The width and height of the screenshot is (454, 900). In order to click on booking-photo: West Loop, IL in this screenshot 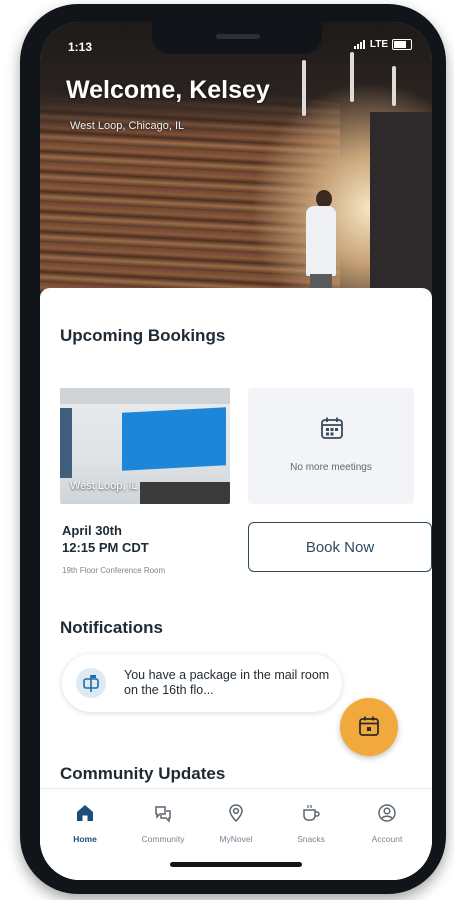, I will do `click(145, 446)`.